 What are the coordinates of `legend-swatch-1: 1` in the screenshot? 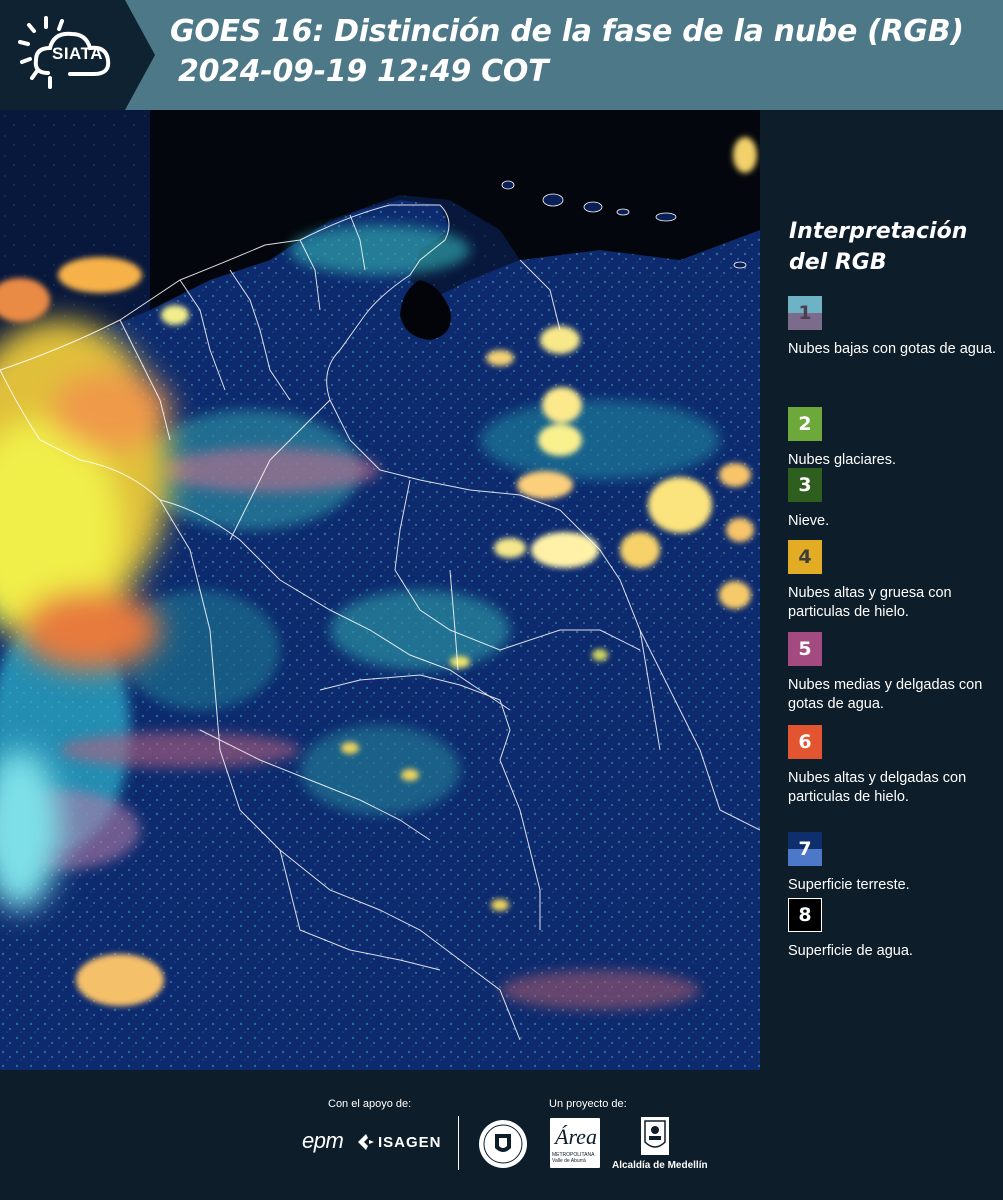 It's located at (805, 313).